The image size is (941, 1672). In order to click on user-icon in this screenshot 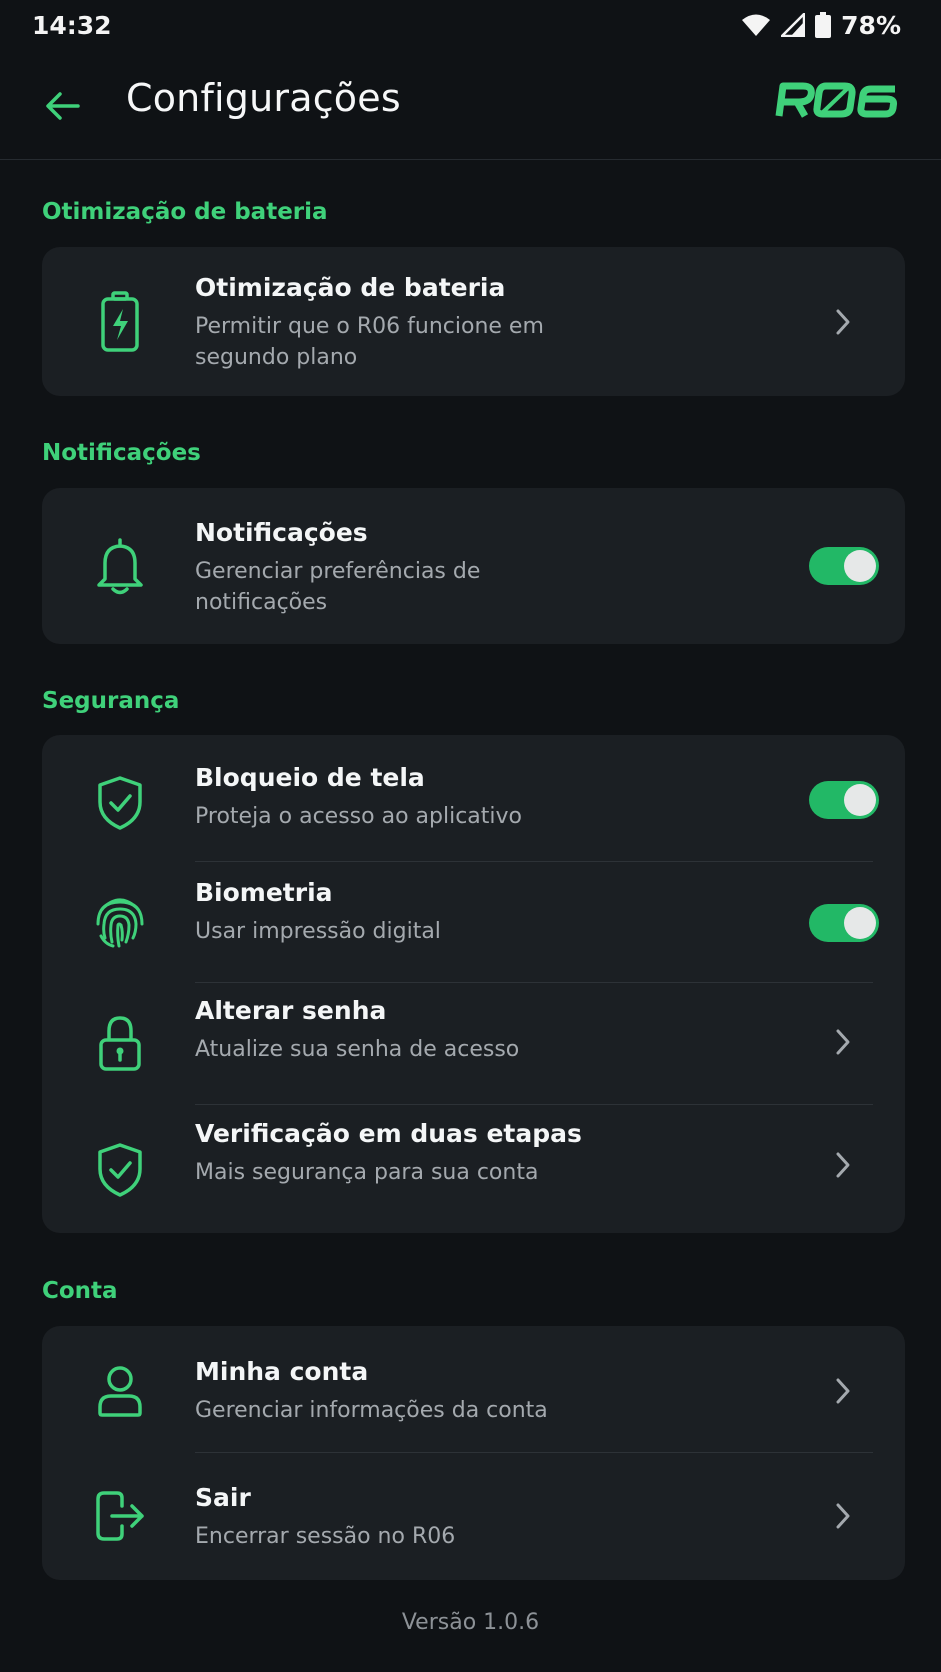, I will do `click(120, 1391)`.